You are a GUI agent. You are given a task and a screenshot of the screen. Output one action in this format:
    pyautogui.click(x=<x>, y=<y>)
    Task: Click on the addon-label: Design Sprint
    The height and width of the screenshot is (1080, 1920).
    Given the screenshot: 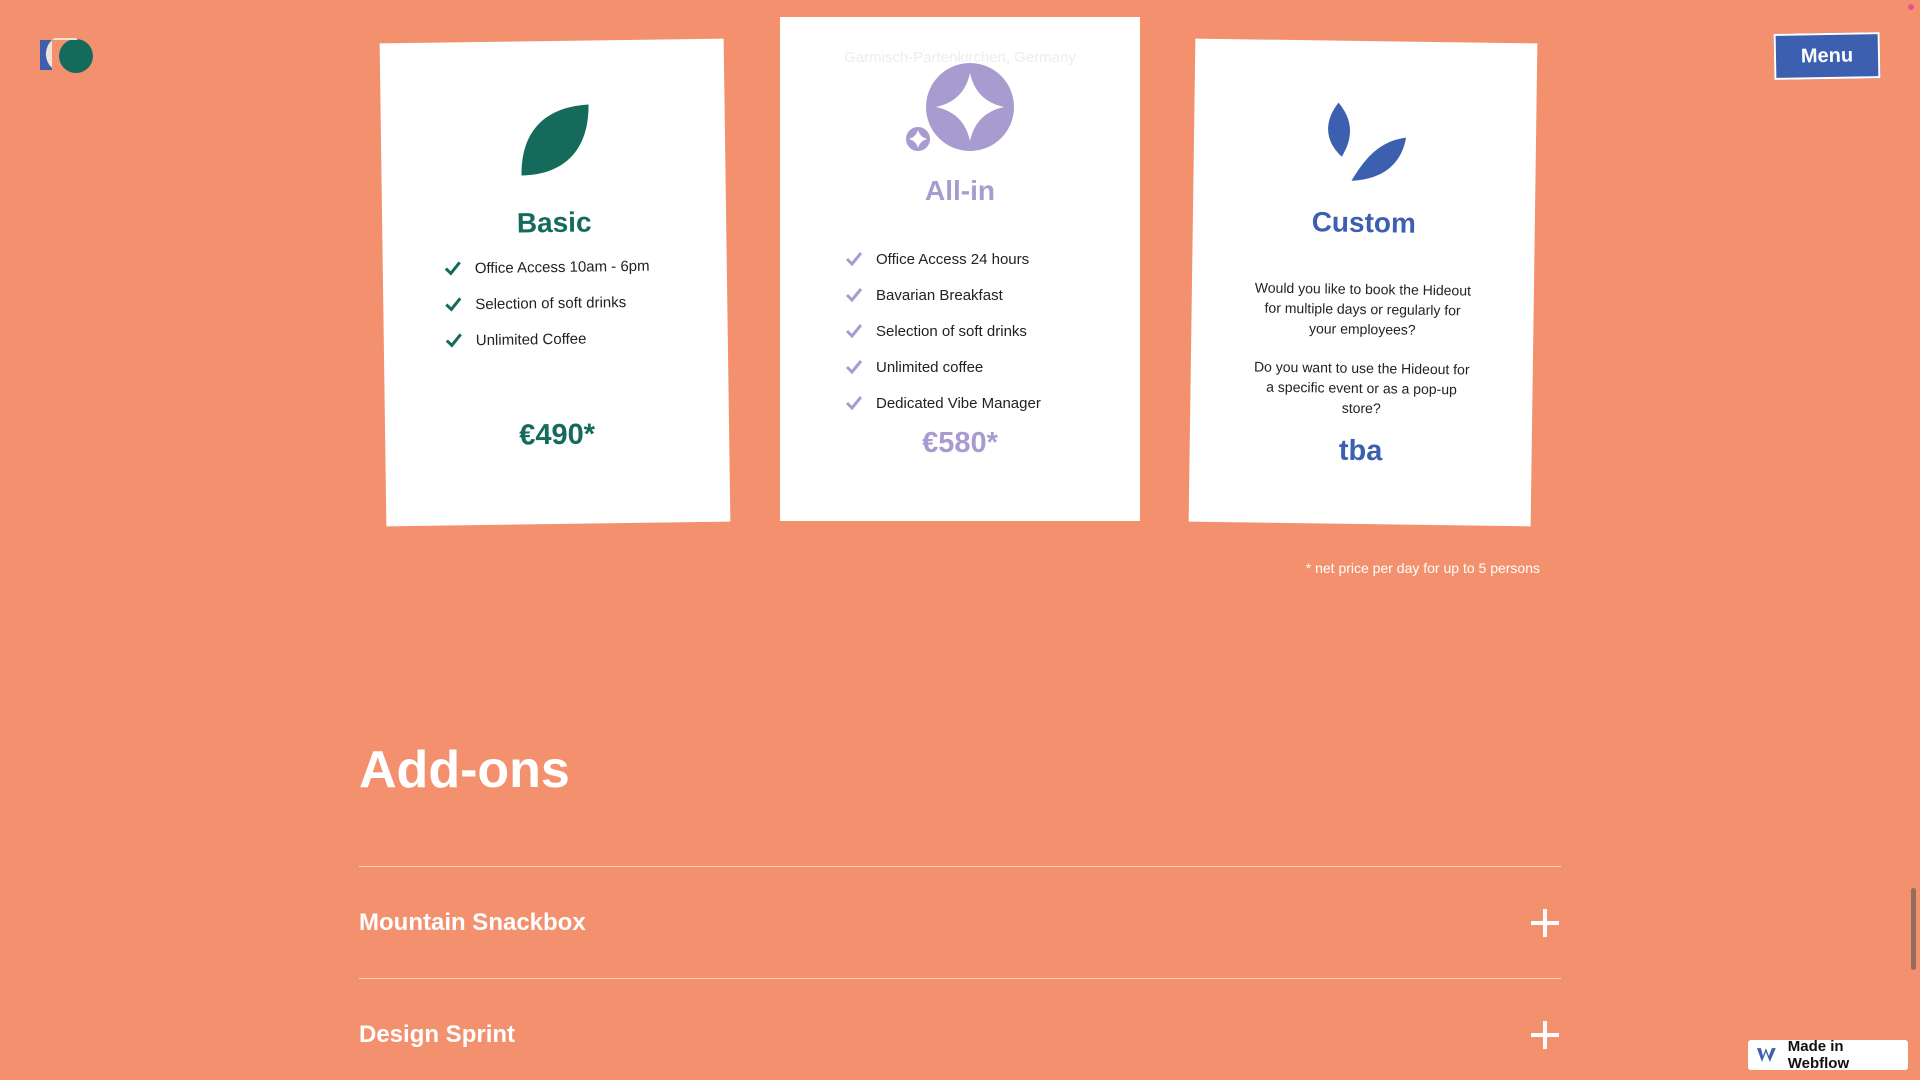 What is the action you would take?
    pyautogui.click(x=437, y=1034)
    